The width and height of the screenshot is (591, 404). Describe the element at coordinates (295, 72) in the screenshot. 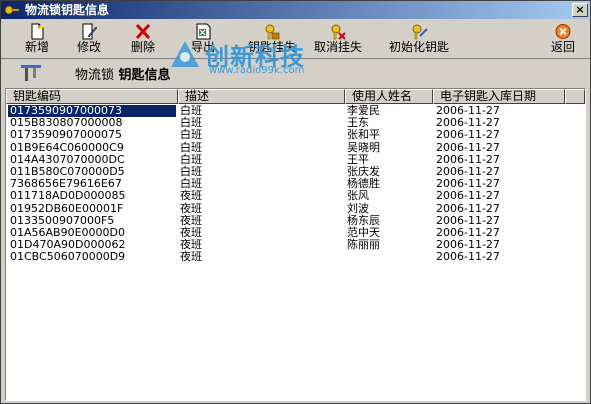

I see `section-header: 物流锁 钥匙信息` at that location.